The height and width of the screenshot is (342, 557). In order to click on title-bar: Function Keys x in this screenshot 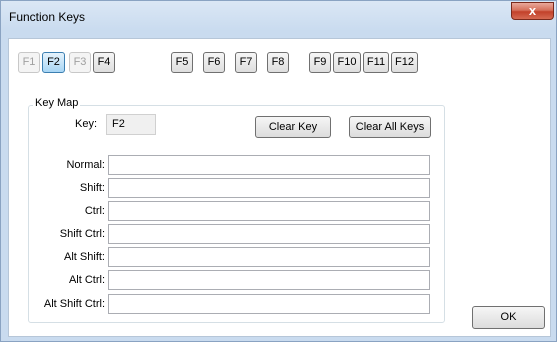, I will do `click(278, 16)`.